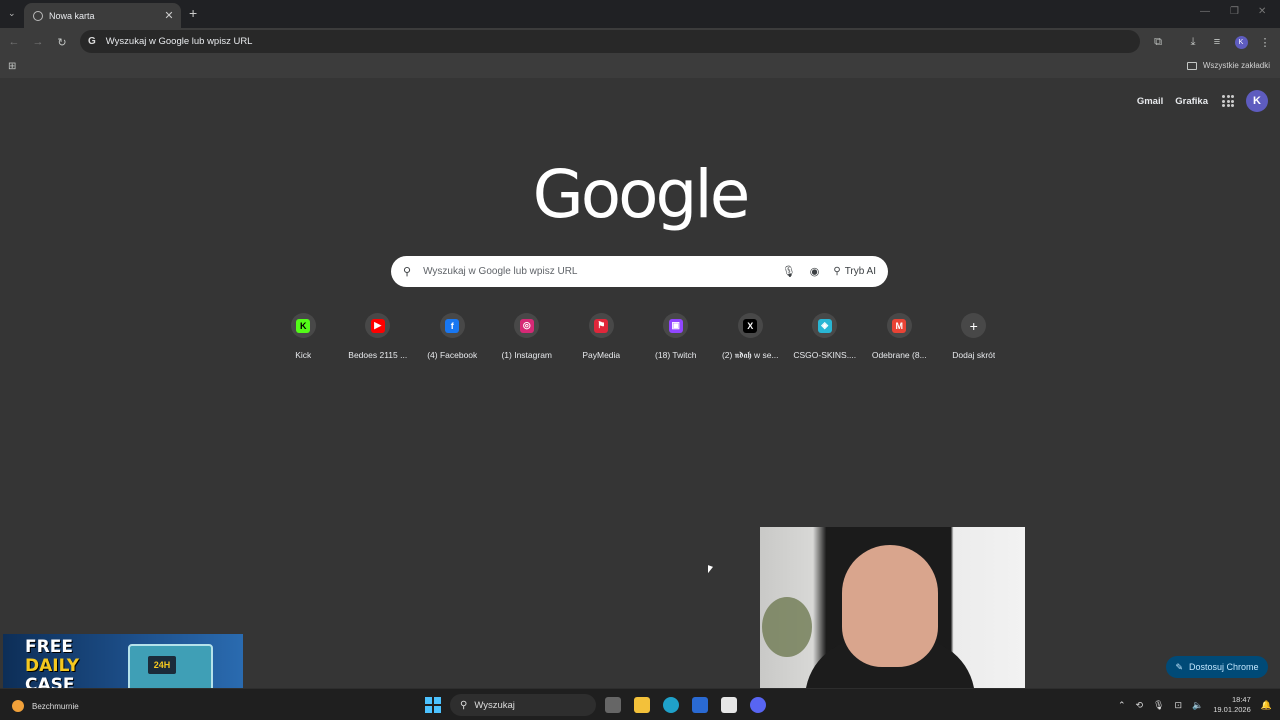 The width and height of the screenshot is (1280, 720). What do you see at coordinates (1190, 705) in the screenshot?
I see `system-tray: ⌃ ⟲ 🎙 ⊡ 🔈 18:47 19.01.2026 🔔` at bounding box center [1190, 705].